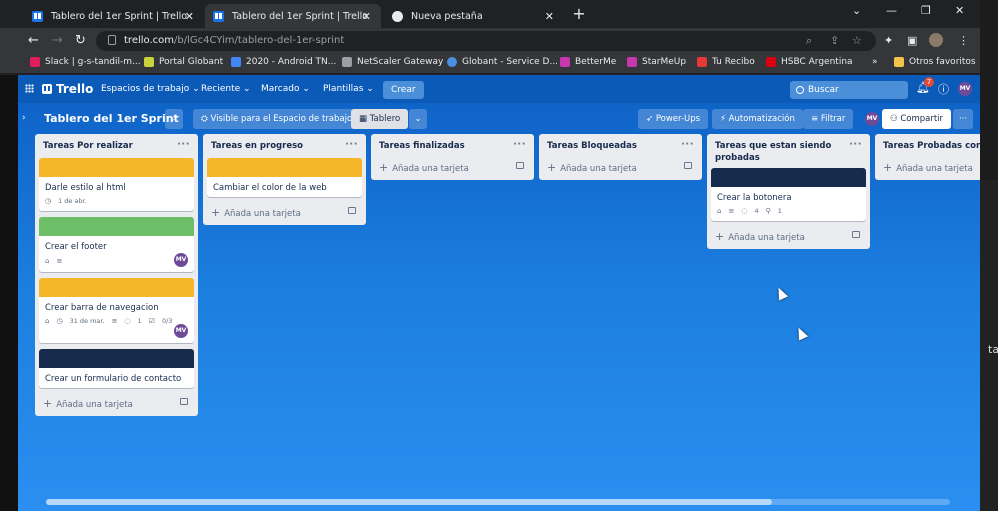 Image resolution: width=998 pixels, height=511 pixels. What do you see at coordinates (116, 244) in the screenshot?
I see `card-crear-footer: Crear el footer ⌂ ≡ MV` at bounding box center [116, 244].